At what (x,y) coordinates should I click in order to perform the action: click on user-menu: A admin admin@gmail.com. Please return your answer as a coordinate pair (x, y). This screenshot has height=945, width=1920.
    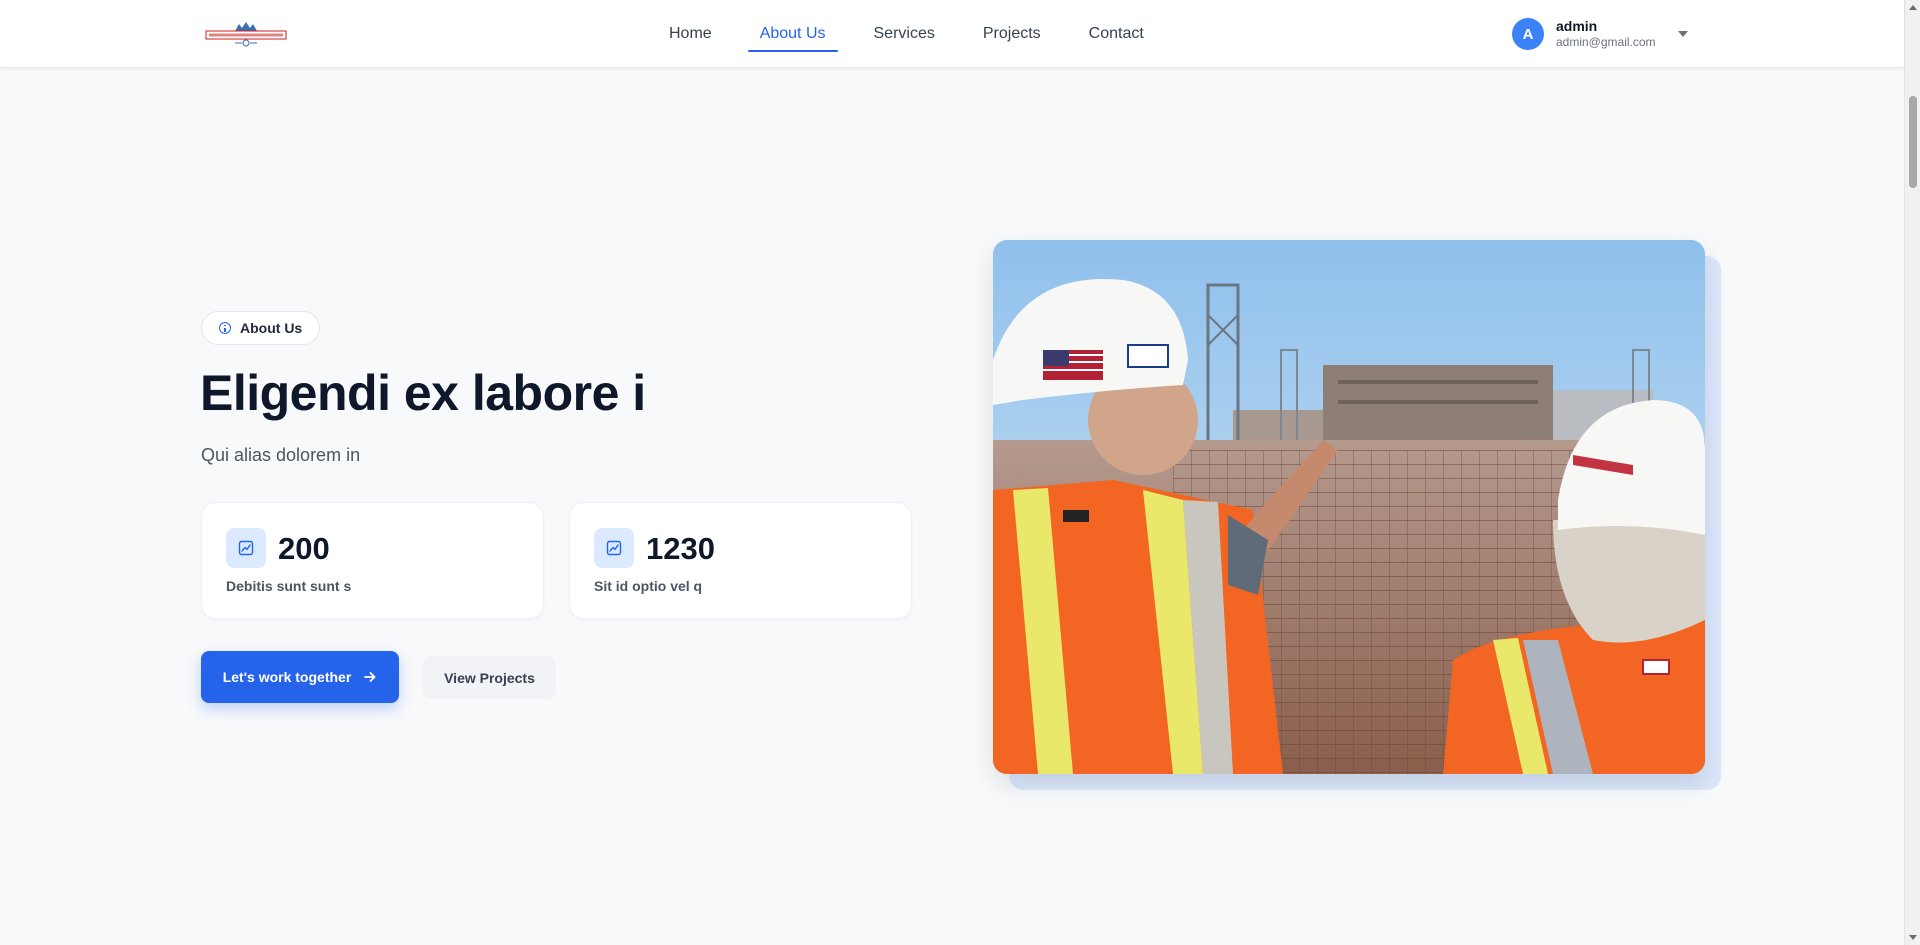
    Looking at the image, I should click on (1600, 34).